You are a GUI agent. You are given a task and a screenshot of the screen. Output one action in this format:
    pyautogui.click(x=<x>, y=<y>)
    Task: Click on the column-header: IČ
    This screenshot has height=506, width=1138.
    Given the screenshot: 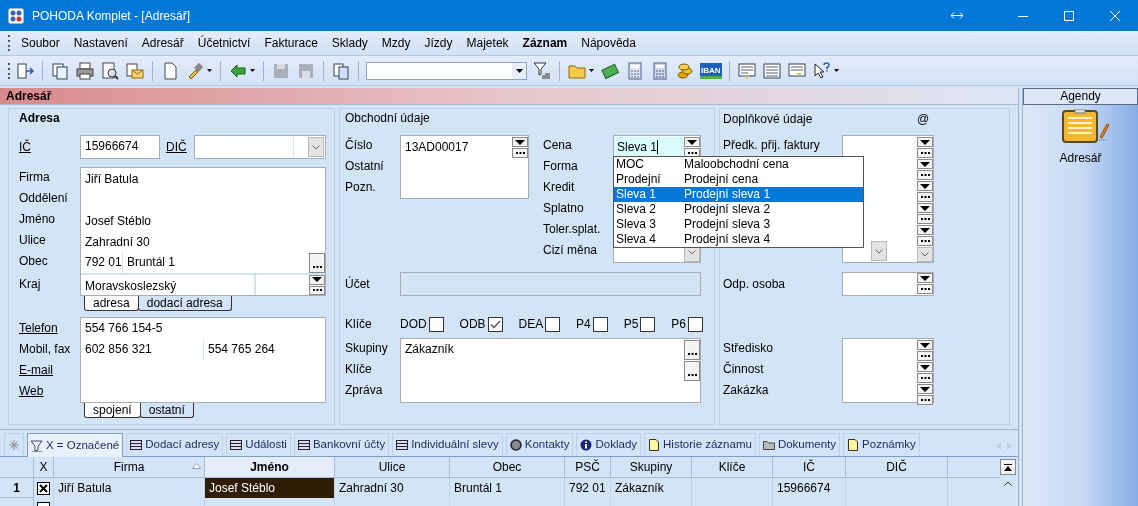 What is the action you would take?
    pyautogui.click(x=809, y=467)
    